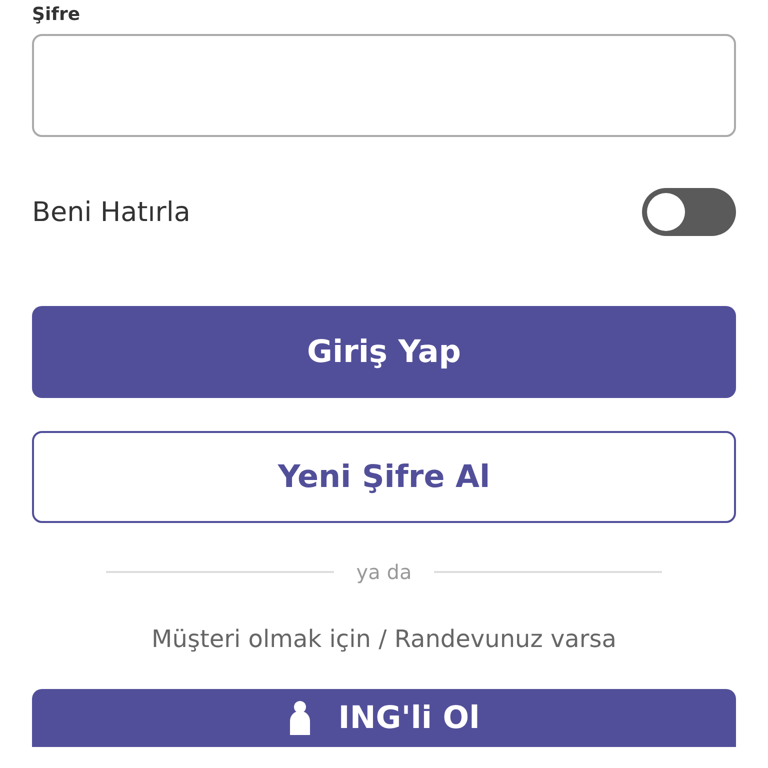  Describe the element at coordinates (384, 640) in the screenshot. I see `customer-hint: Müşteri olmak için / Randevunuz varsa` at that location.